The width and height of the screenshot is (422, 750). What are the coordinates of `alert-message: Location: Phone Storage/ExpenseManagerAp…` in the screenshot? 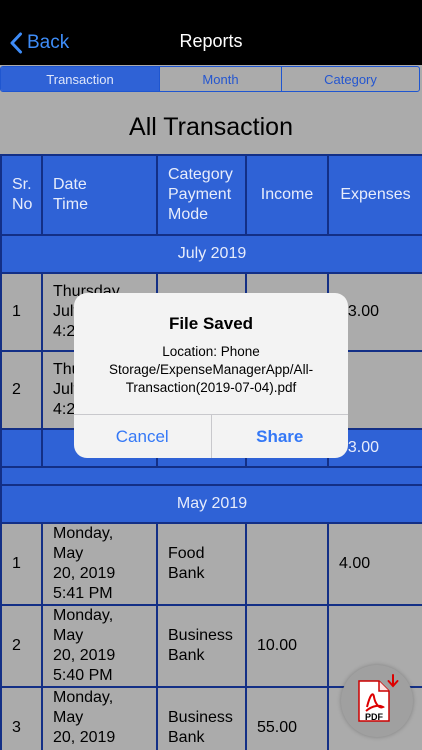 It's located at (211, 369).